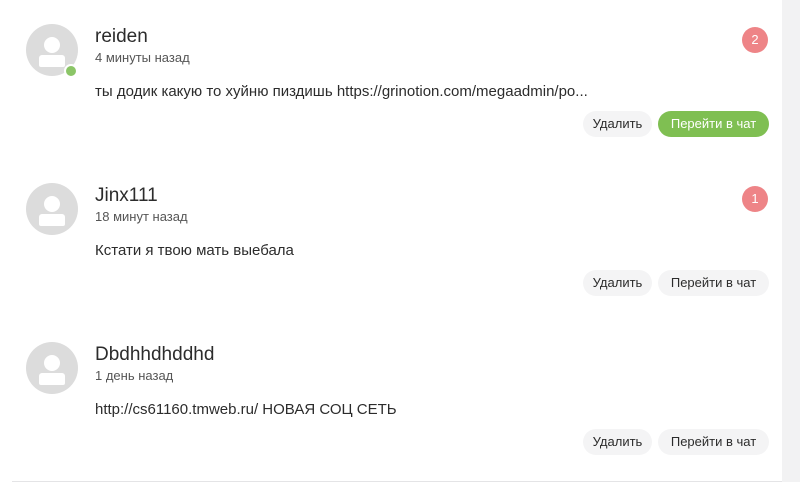 Image resolution: width=800 pixels, height=482 pixels. I want to click on dialog-username: Dbdhhdhddhd, so click(154, 355).